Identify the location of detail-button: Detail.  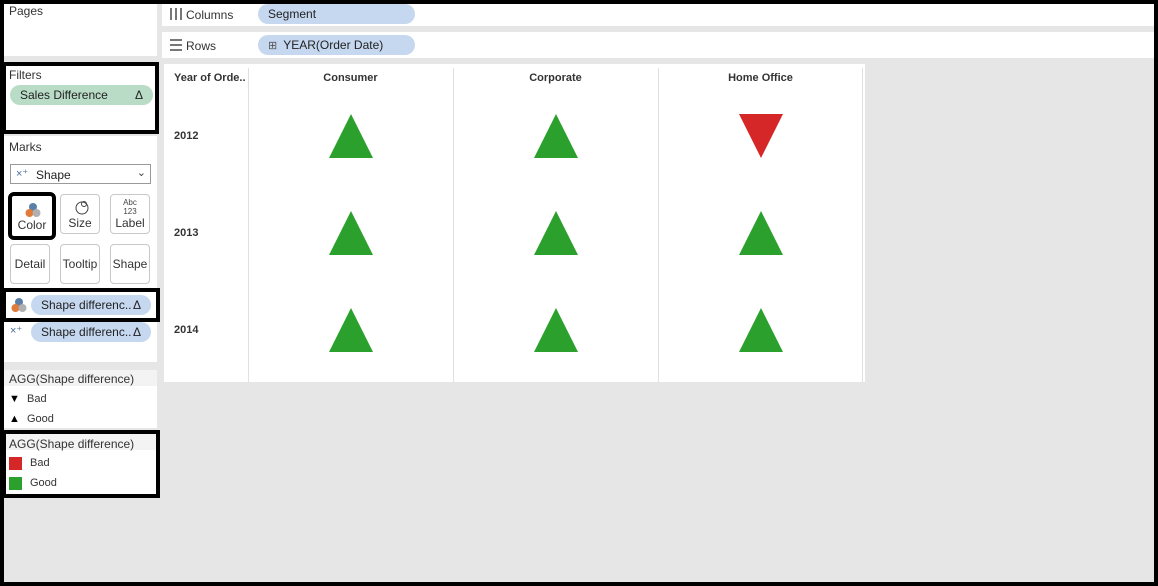
(30, 264).